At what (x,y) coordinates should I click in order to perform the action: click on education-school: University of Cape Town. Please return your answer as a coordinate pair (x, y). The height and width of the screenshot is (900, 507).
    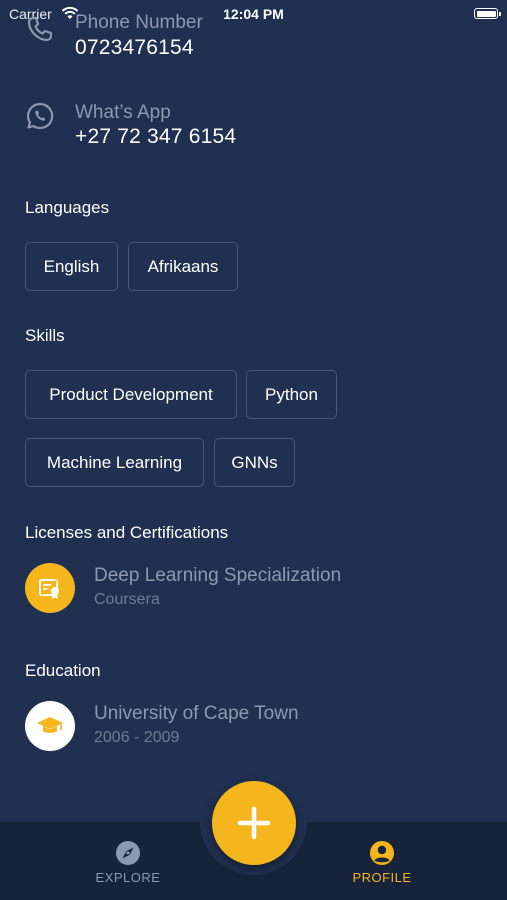
    Looking at the image, I should click on (196, 713).